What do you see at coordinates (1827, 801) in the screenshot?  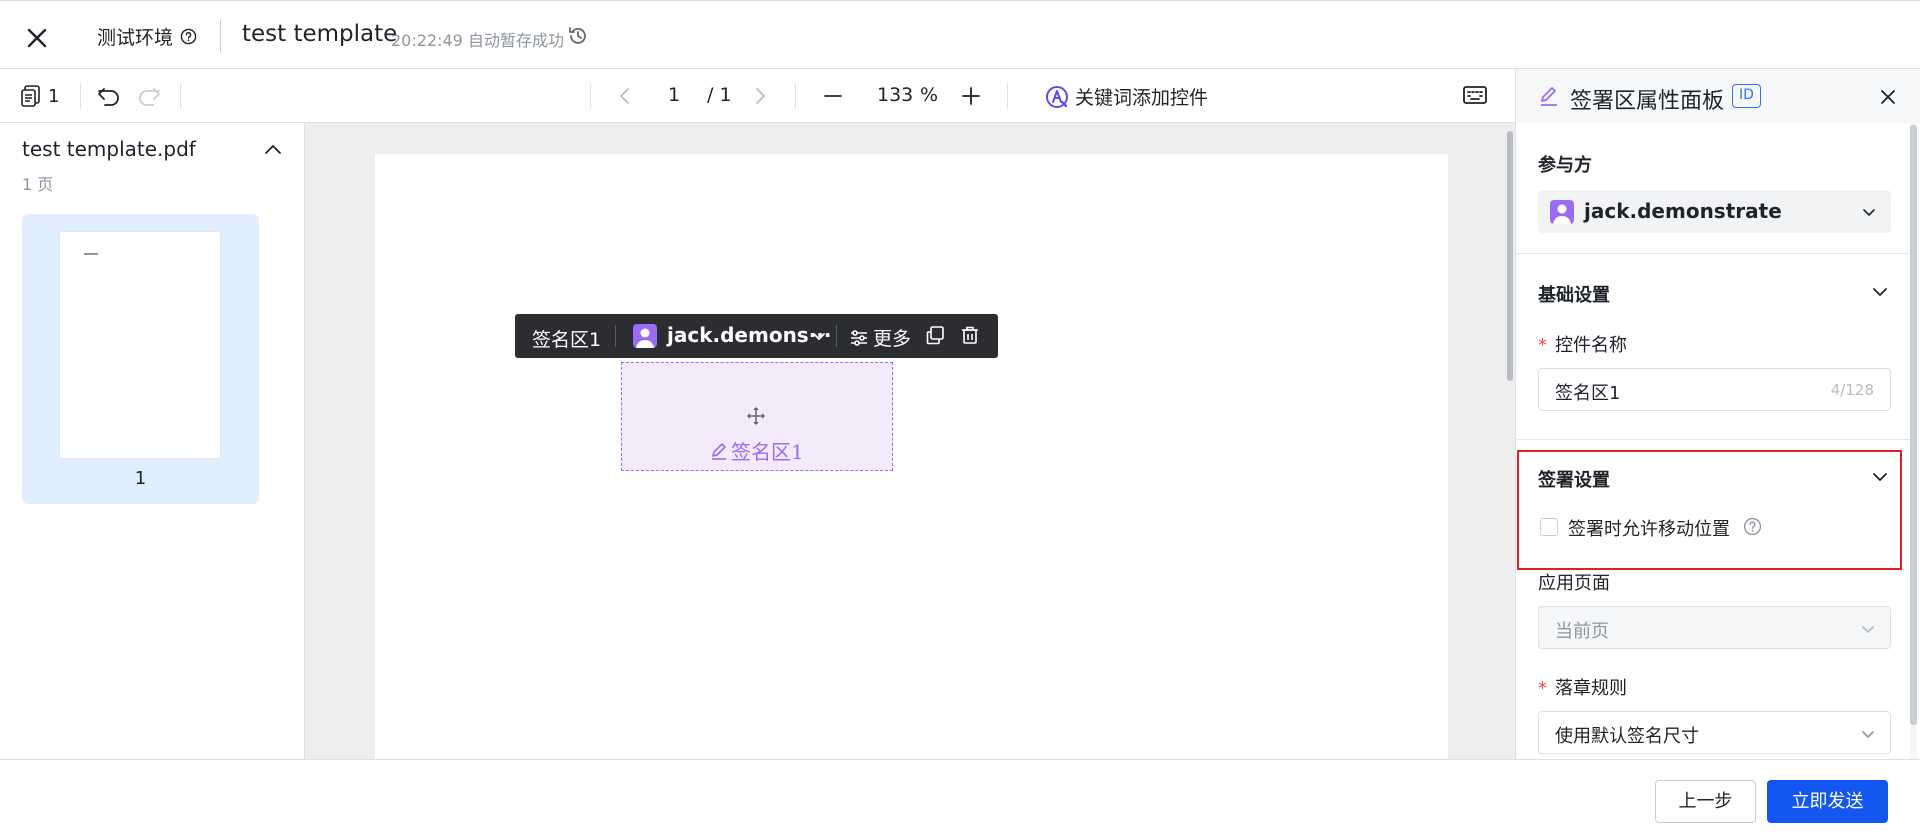 I see `send-now-button: 立即发送` at bounding box center [1827, 801].